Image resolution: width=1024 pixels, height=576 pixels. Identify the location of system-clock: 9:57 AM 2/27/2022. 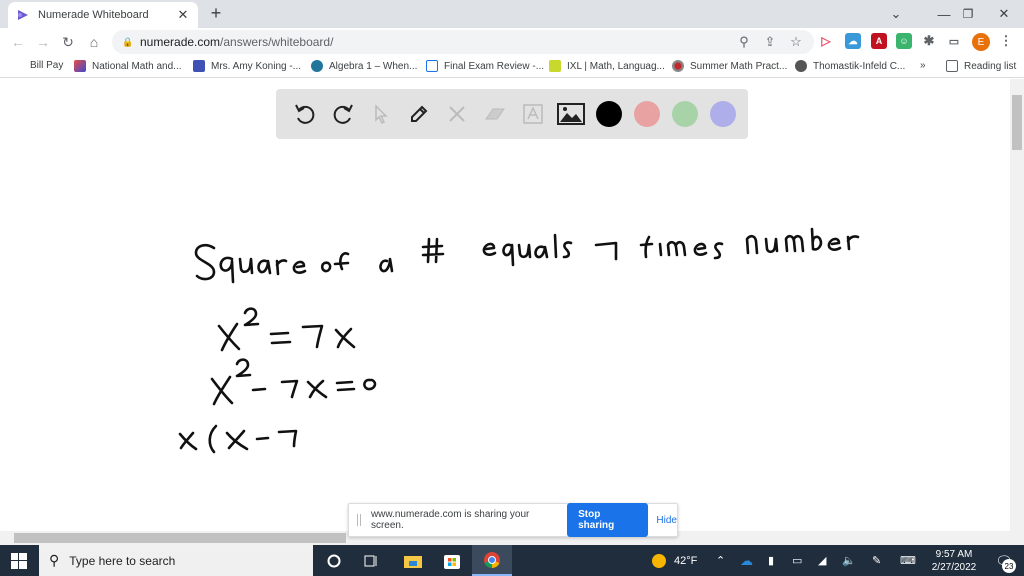
(954, 561).